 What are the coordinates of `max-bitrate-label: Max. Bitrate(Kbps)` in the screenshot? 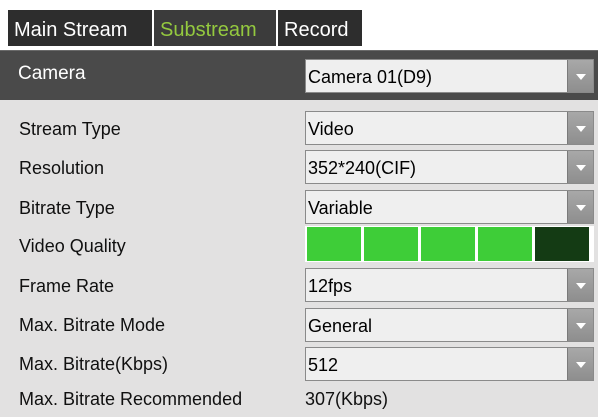 It's located at (94, 364).